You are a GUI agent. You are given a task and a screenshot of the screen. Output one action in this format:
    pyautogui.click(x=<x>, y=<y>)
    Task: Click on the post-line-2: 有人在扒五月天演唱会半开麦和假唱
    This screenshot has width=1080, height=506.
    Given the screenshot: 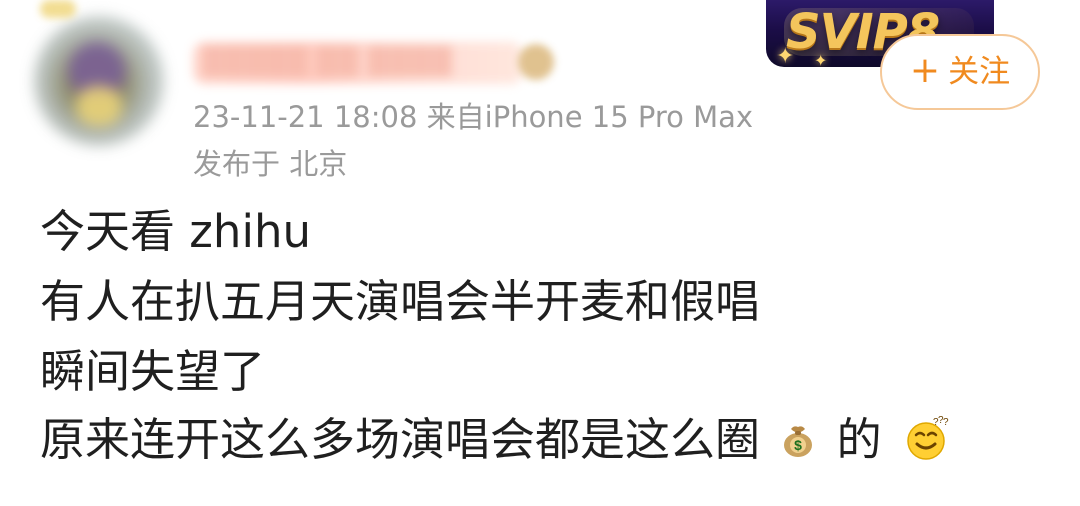 What is the action you would take?
    pyautogui.click(x=400, y=301)
    